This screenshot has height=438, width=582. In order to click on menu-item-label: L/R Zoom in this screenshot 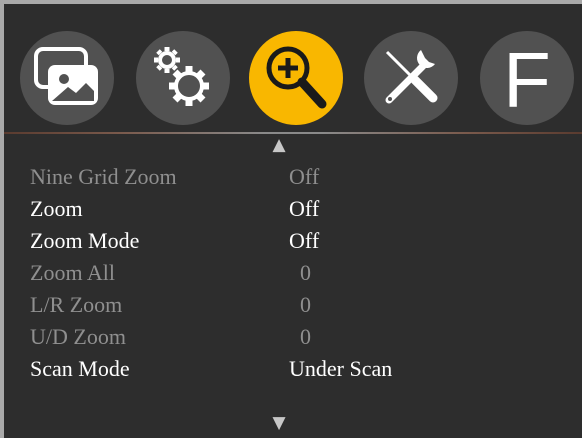, I will do `click(76, 304)`.